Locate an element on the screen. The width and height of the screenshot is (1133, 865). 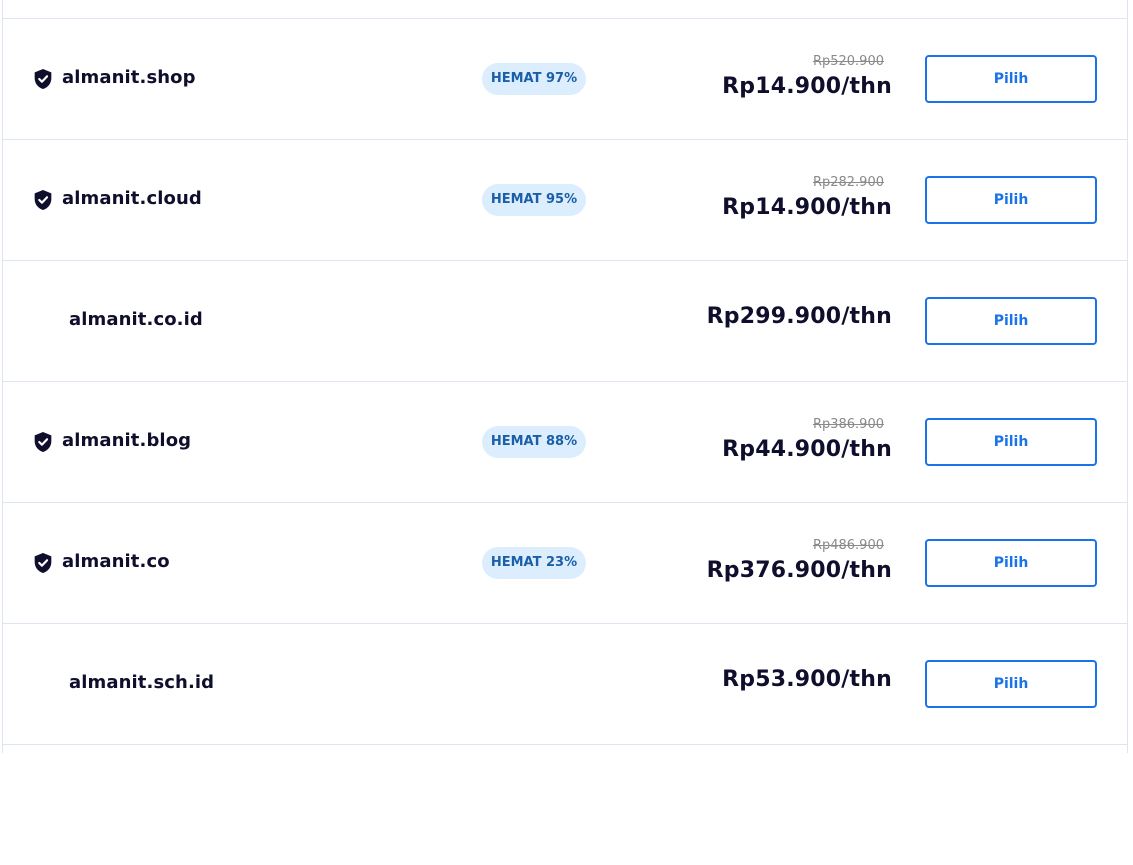
domain-name: almanit.cloud is located at coordinates (132, 198).